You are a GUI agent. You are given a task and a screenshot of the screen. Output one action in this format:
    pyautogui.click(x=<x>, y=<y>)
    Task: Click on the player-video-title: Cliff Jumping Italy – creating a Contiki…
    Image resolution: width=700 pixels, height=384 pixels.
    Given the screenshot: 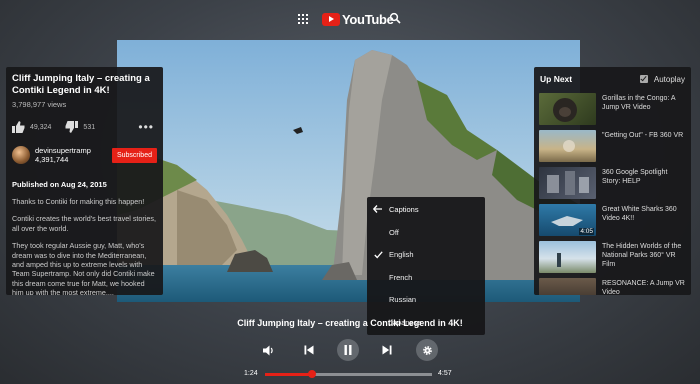 What is the action you would take?
    pyautogui.click(x=350, y=323)
    